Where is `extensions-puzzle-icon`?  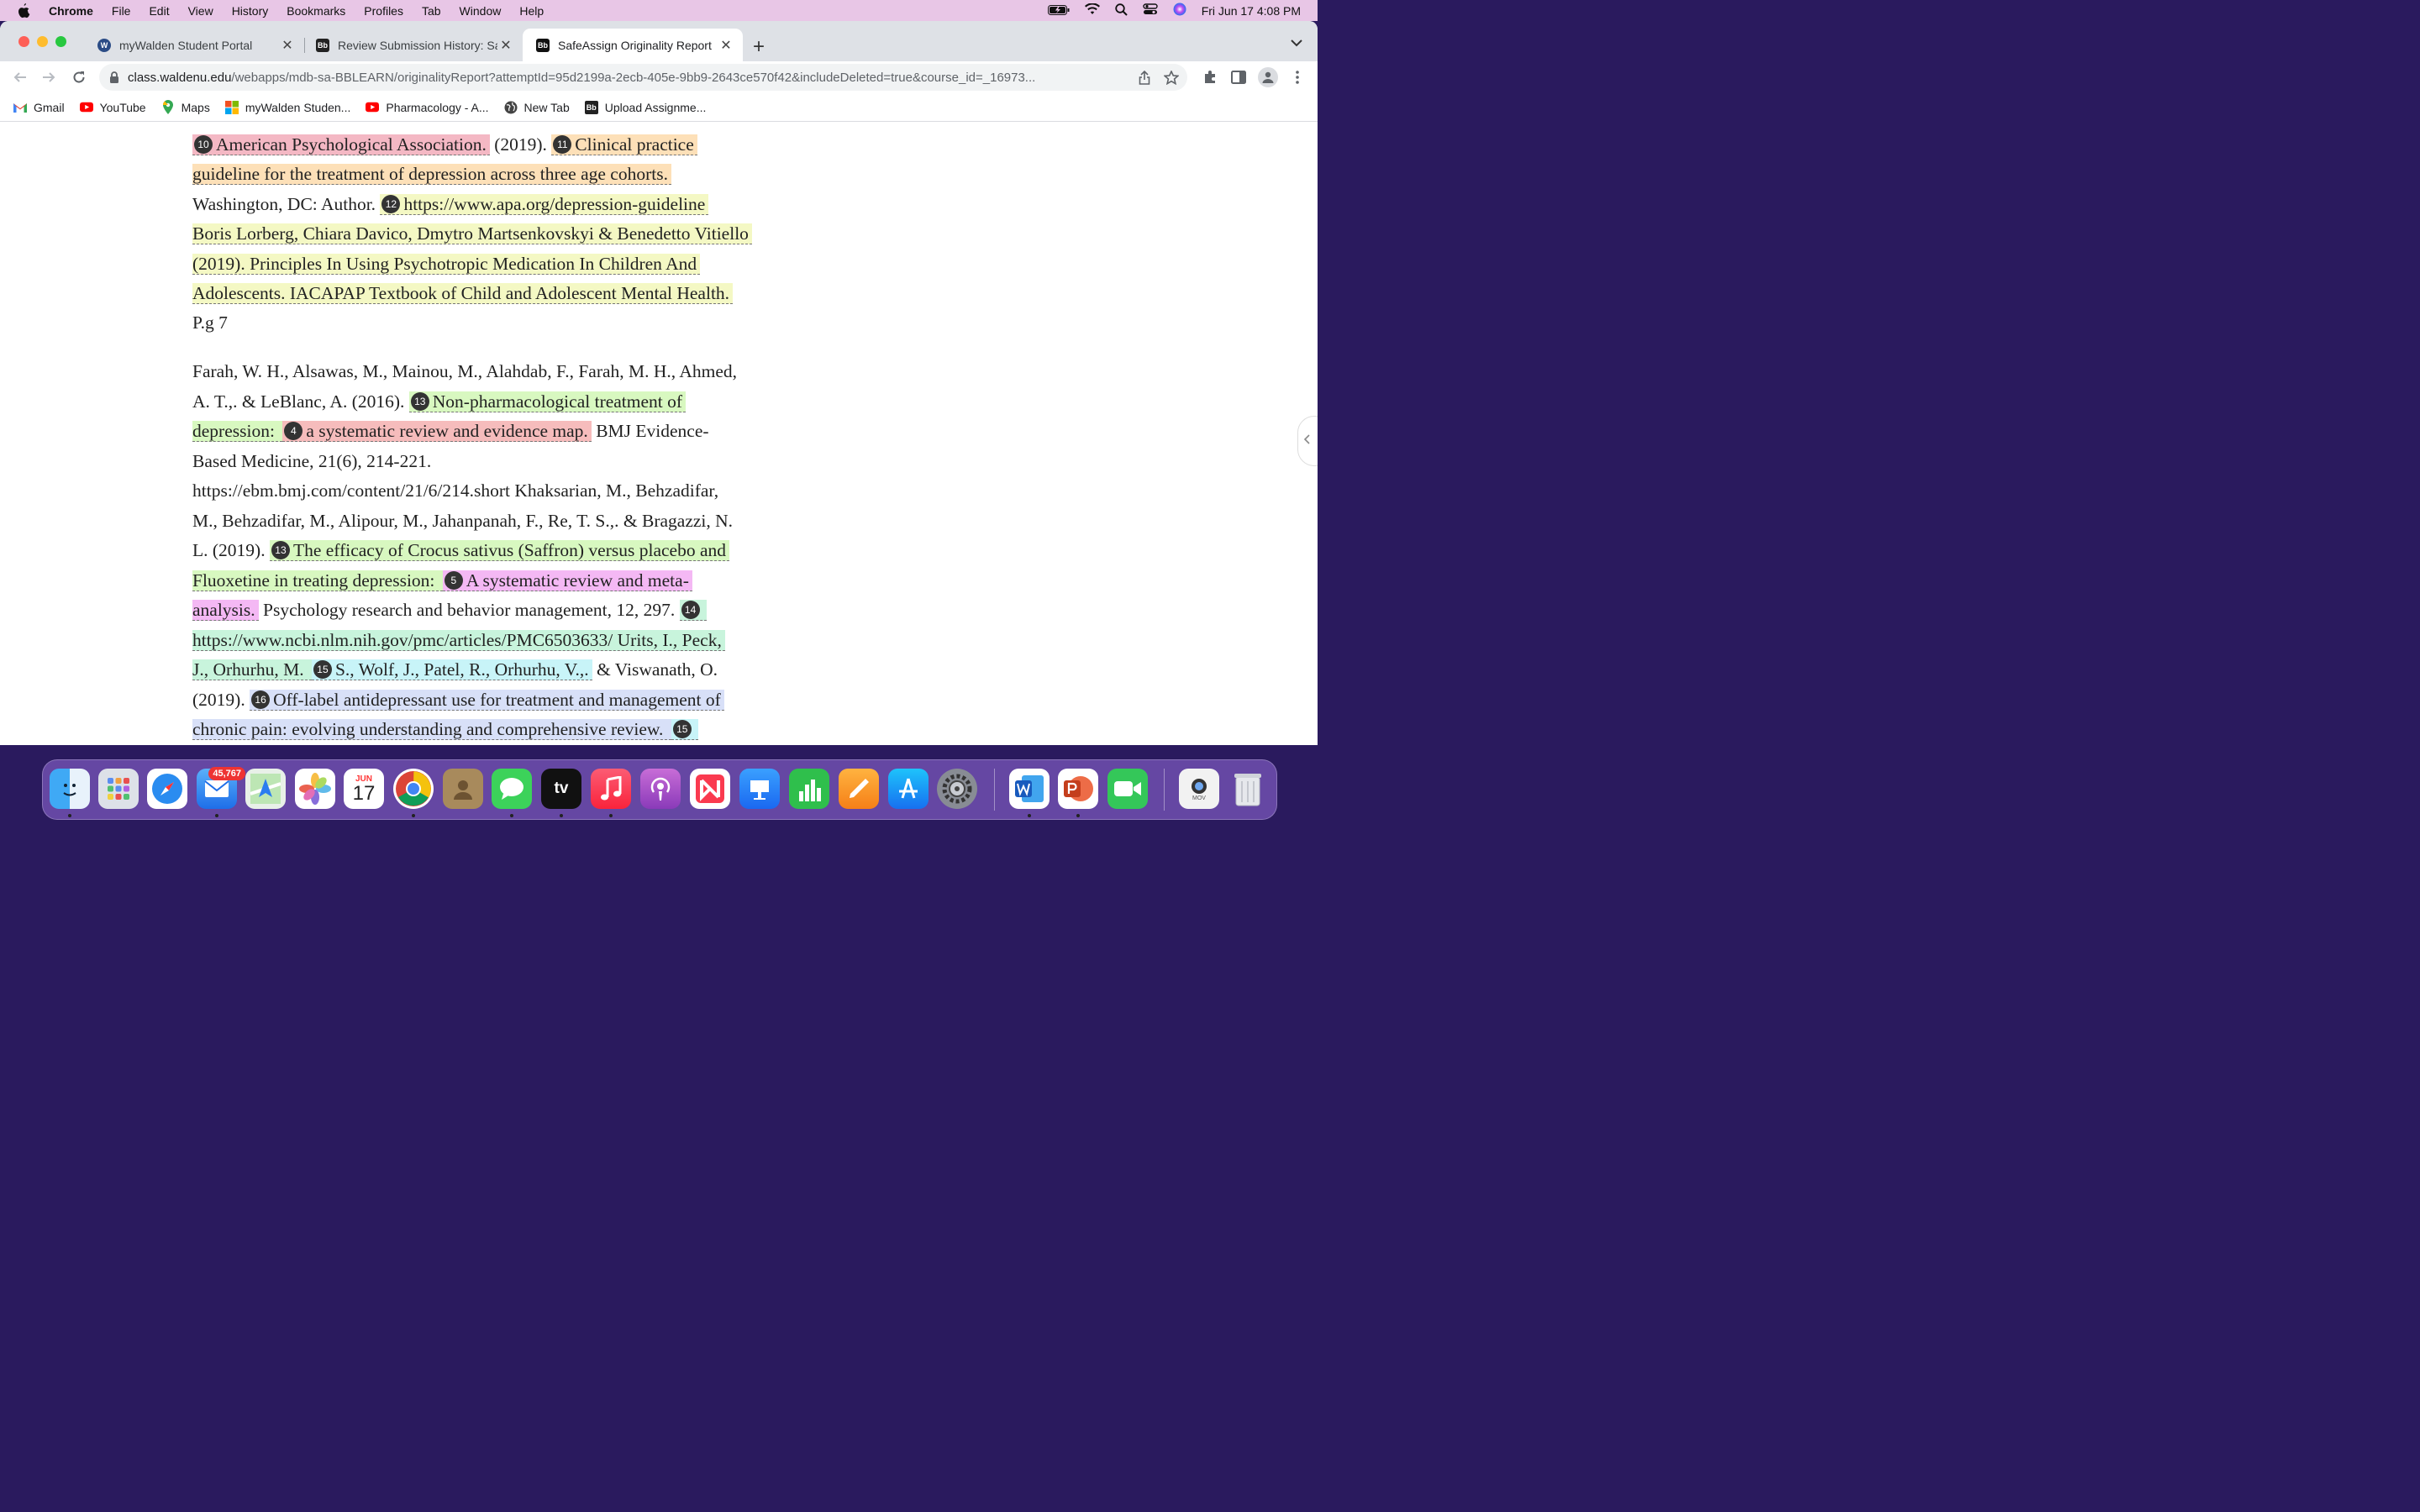 extensions-puzzle-icon is located at coordinates (1210, 77).